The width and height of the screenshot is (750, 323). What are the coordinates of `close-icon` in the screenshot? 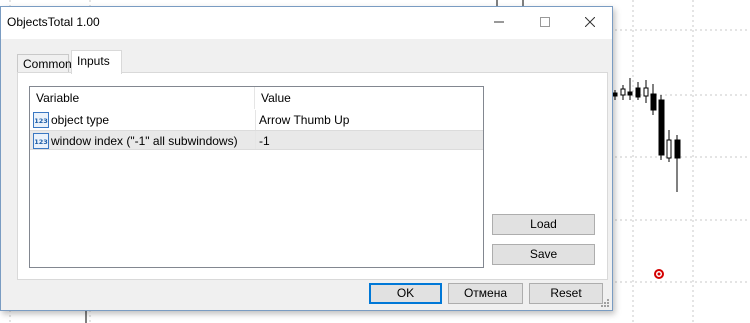 It's located at (590, 22).